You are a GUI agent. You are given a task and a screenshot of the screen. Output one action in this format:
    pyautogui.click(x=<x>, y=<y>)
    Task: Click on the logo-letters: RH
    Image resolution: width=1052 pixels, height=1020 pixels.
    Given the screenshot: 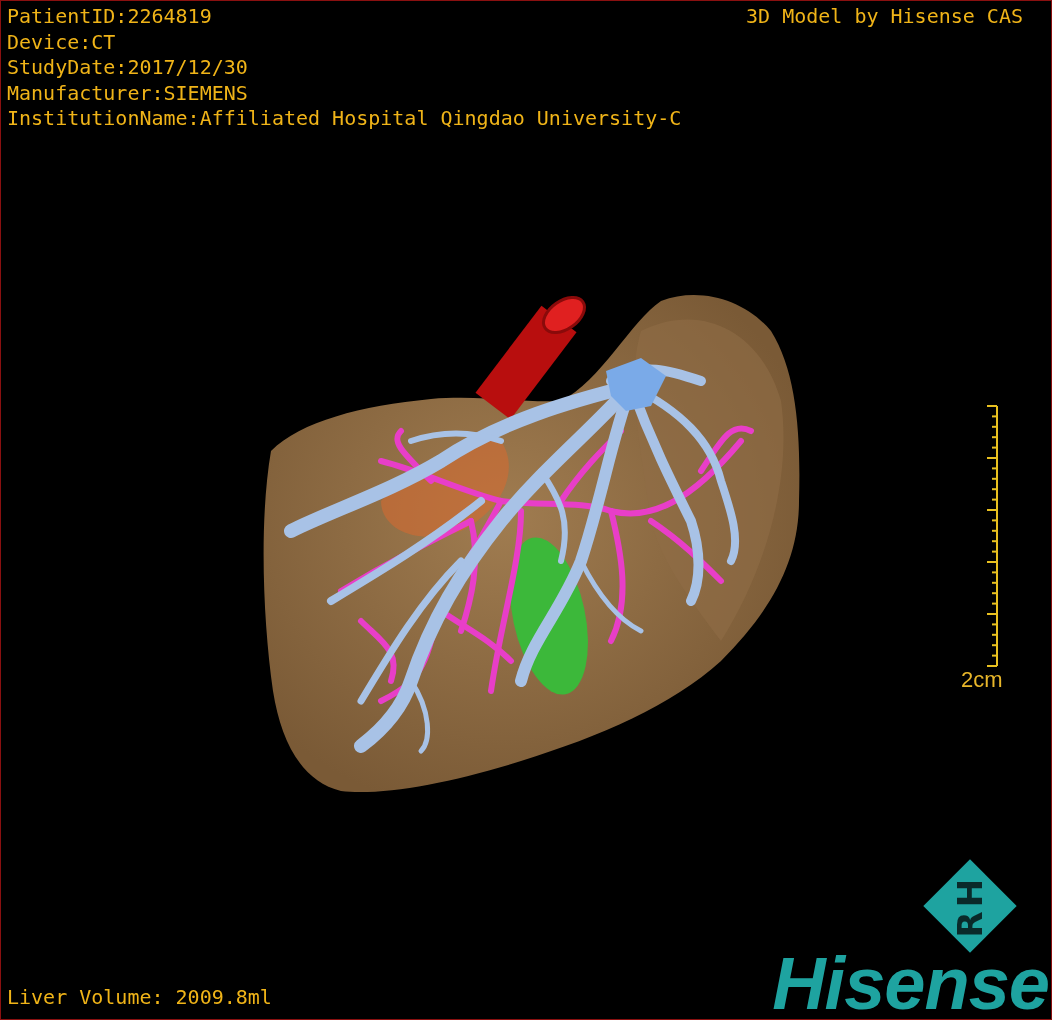 What is the action you would take?
    pyautogui.click(x=970, y=906)
    